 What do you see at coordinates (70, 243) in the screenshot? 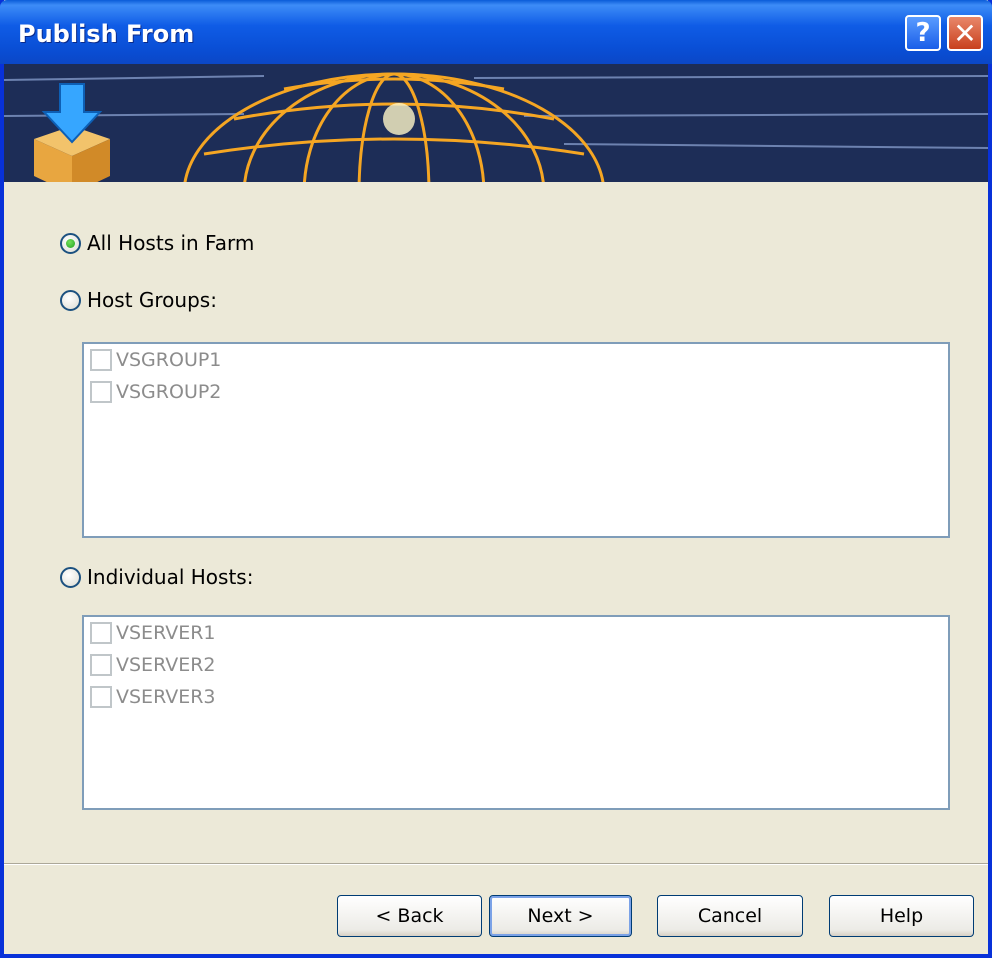
I see `radio-button-selected-icon` at bounding box center [70, 243].